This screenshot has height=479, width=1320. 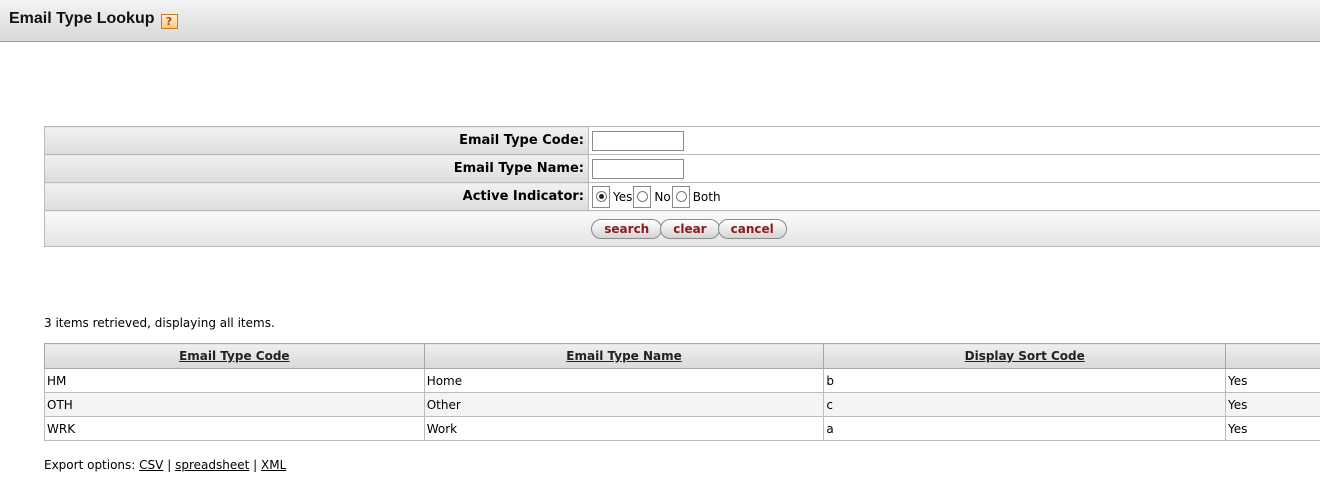 I want to click on export-label: Export options:, so click(x=90, y=465).